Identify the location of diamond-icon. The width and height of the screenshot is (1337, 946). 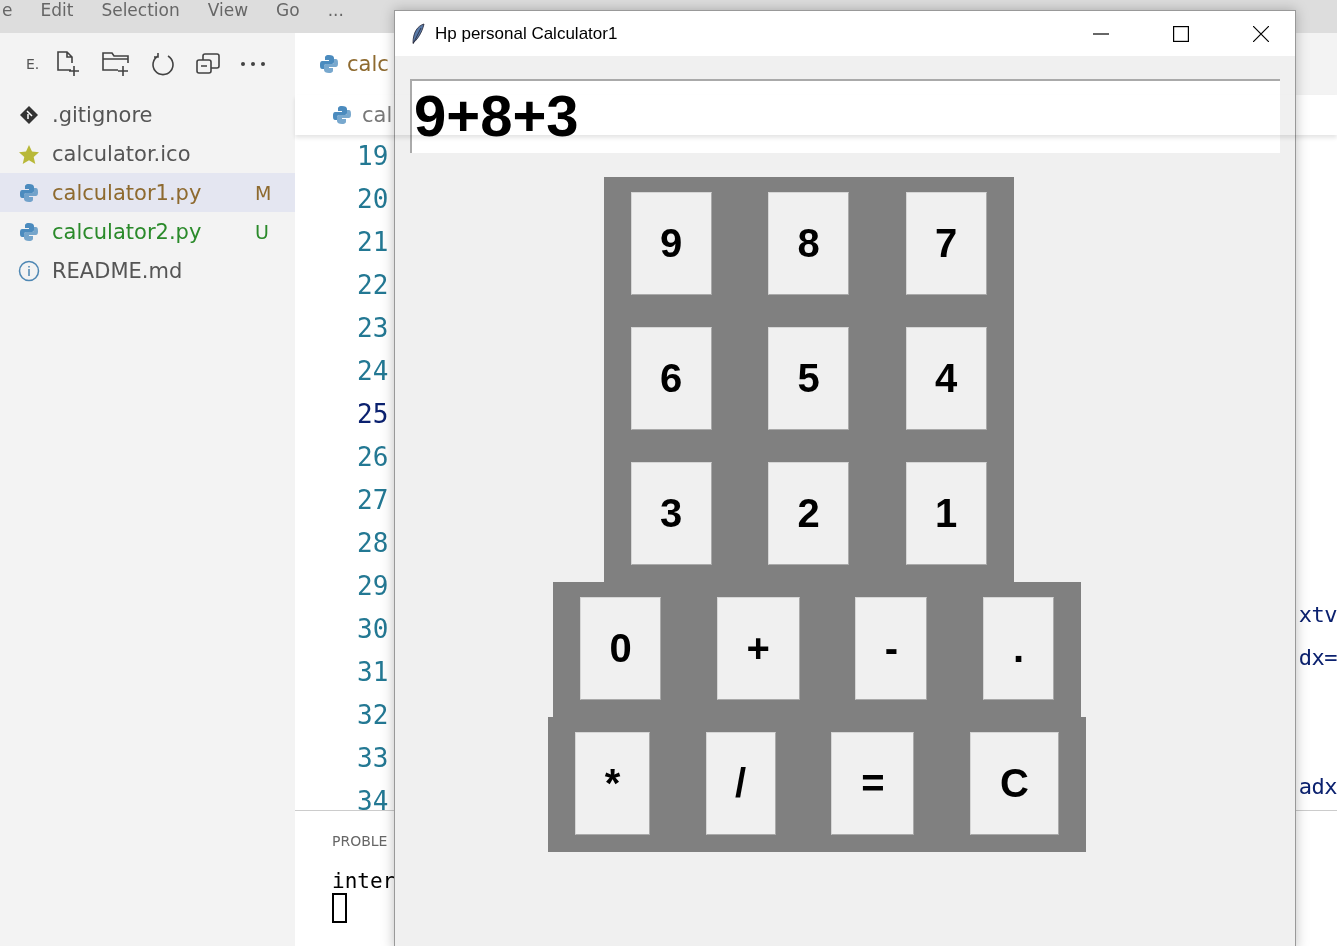
(29, 114).